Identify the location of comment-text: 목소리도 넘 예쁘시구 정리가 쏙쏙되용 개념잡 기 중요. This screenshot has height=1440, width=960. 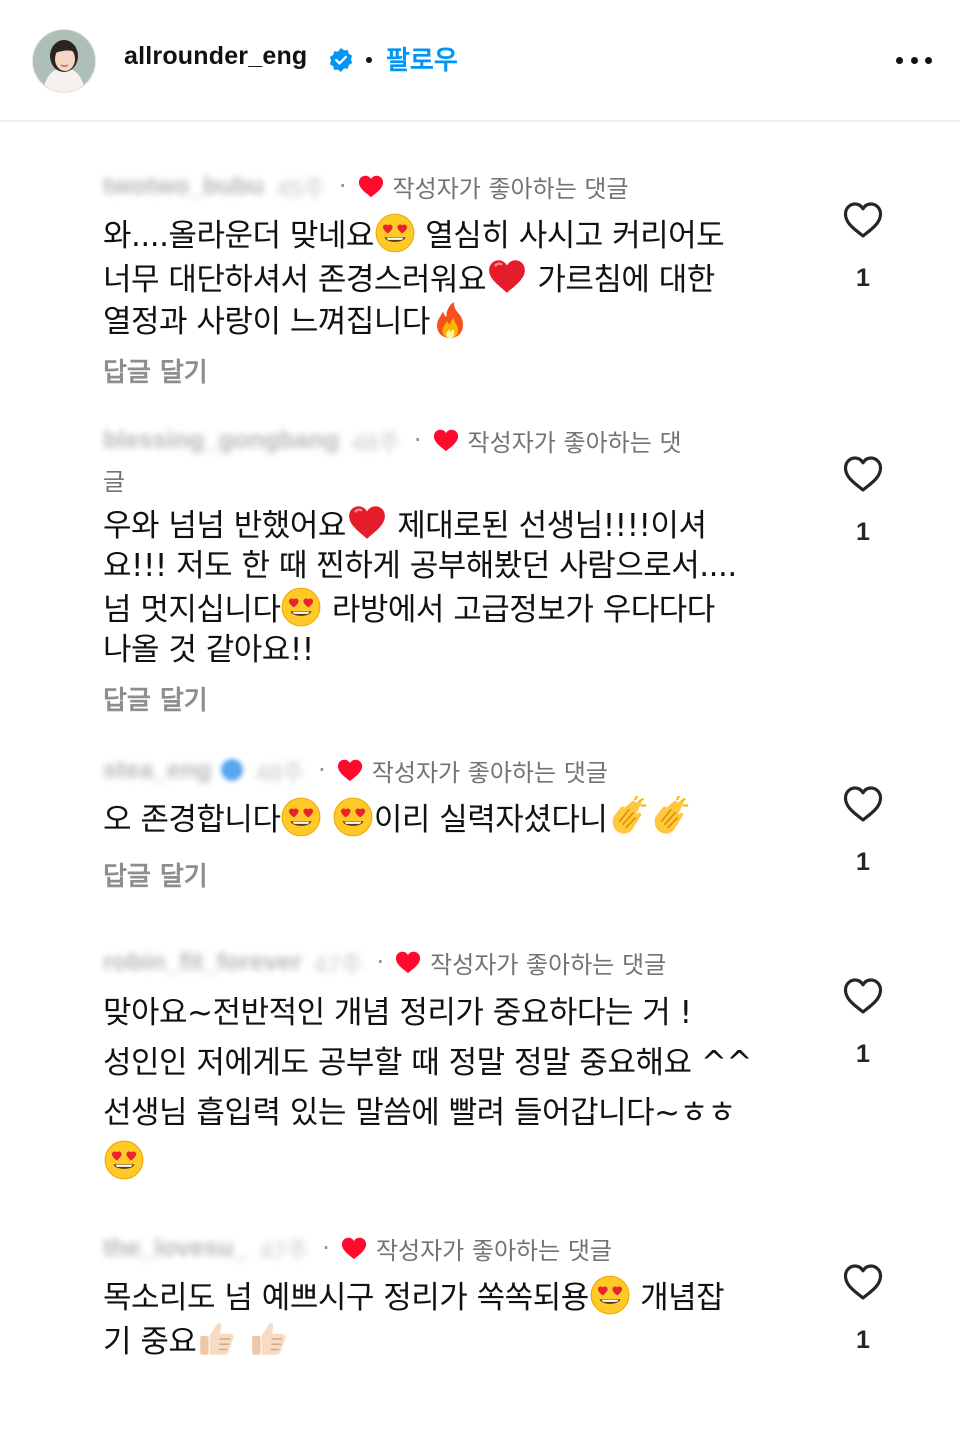
(448, 1318).